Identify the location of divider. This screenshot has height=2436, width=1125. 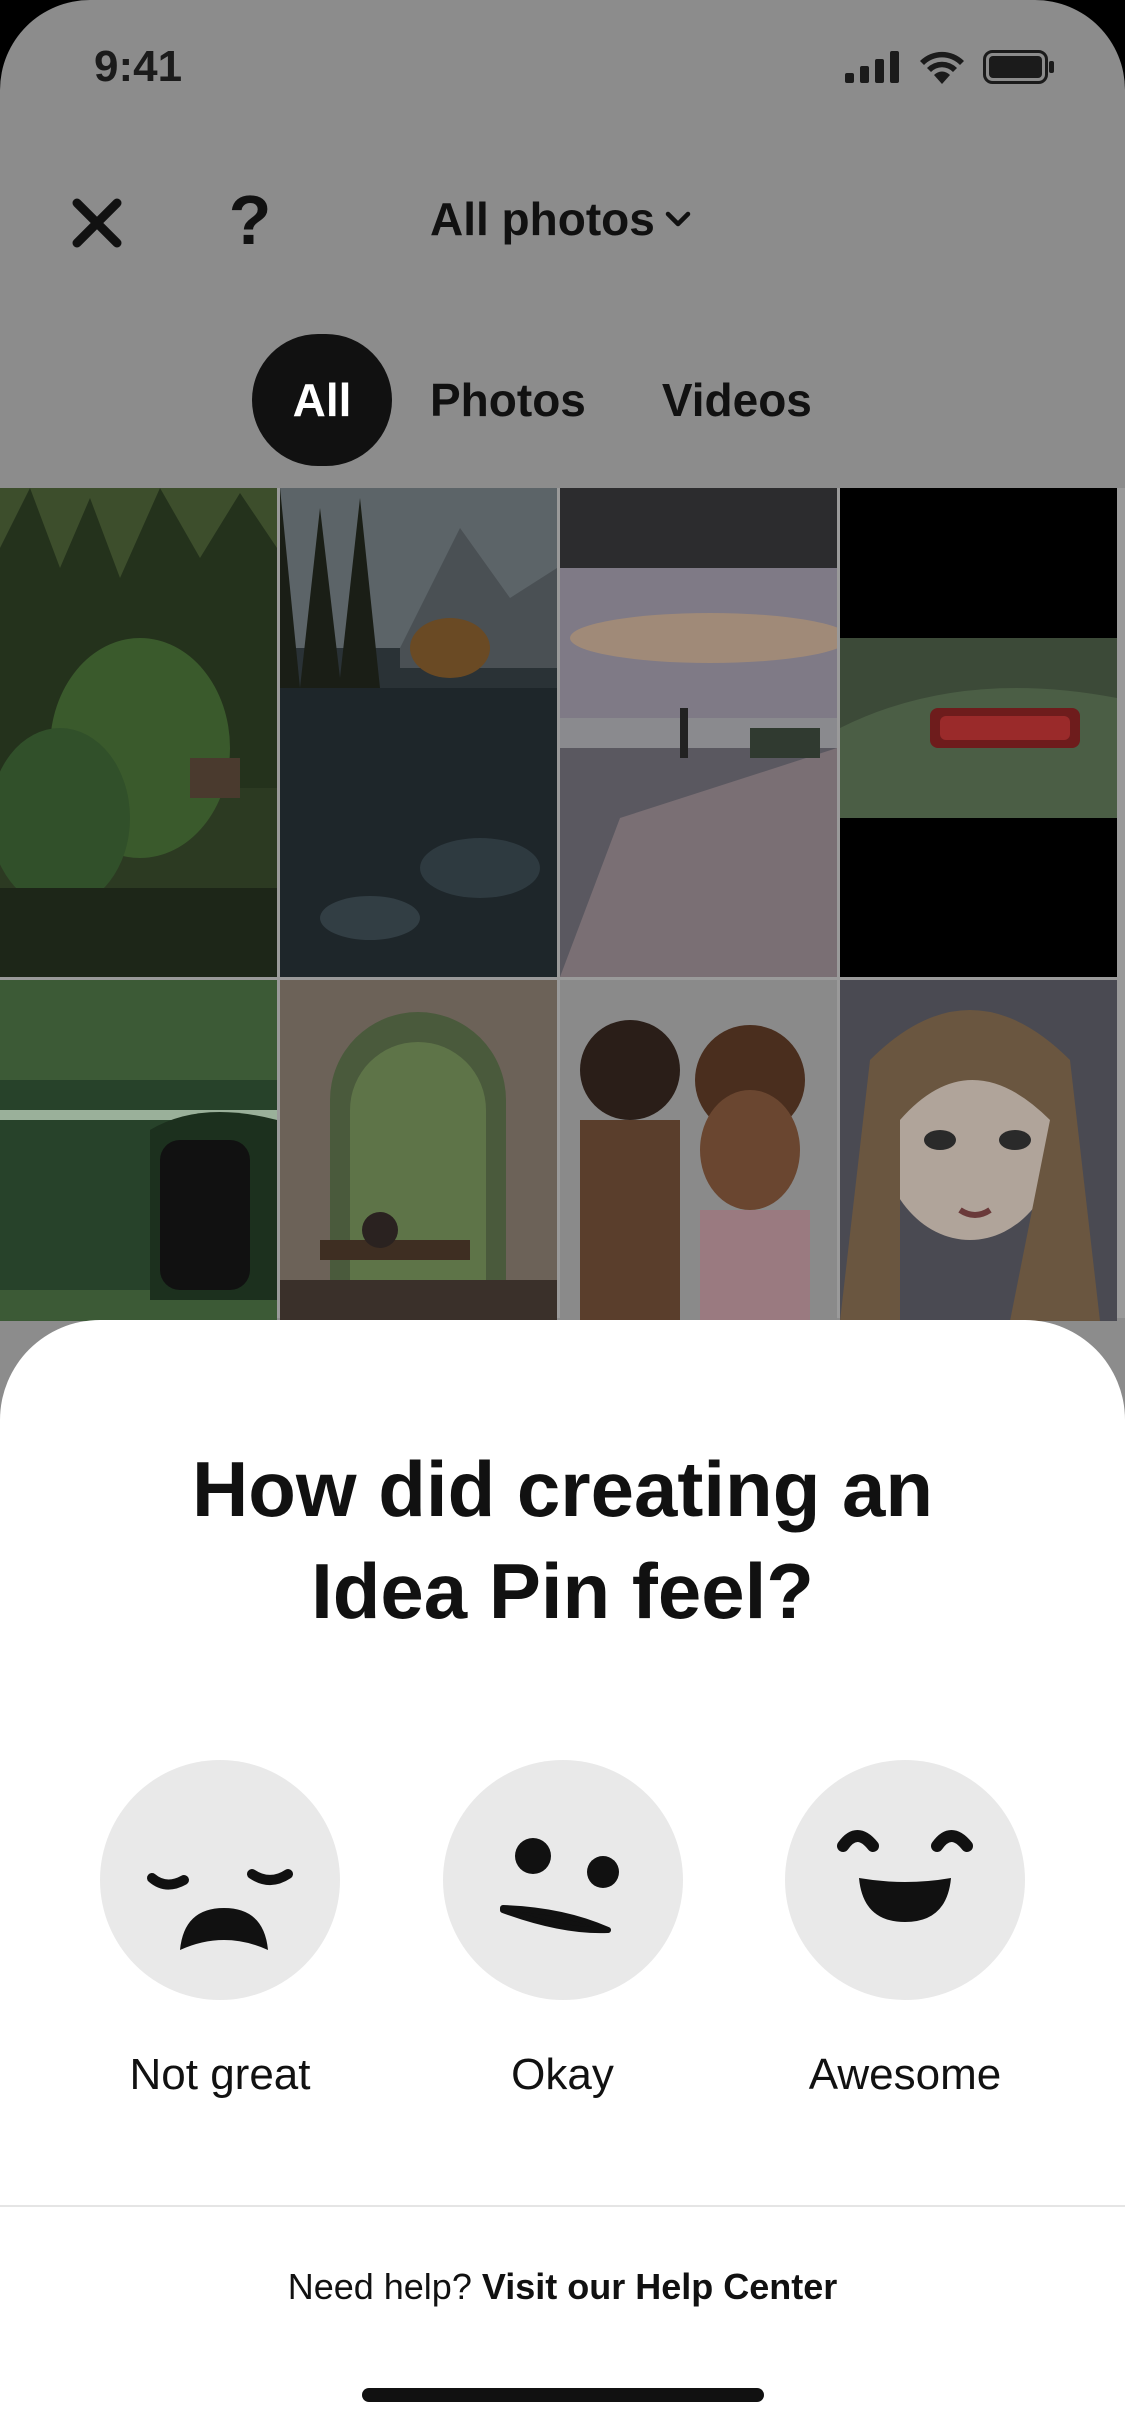
(562, 2206).